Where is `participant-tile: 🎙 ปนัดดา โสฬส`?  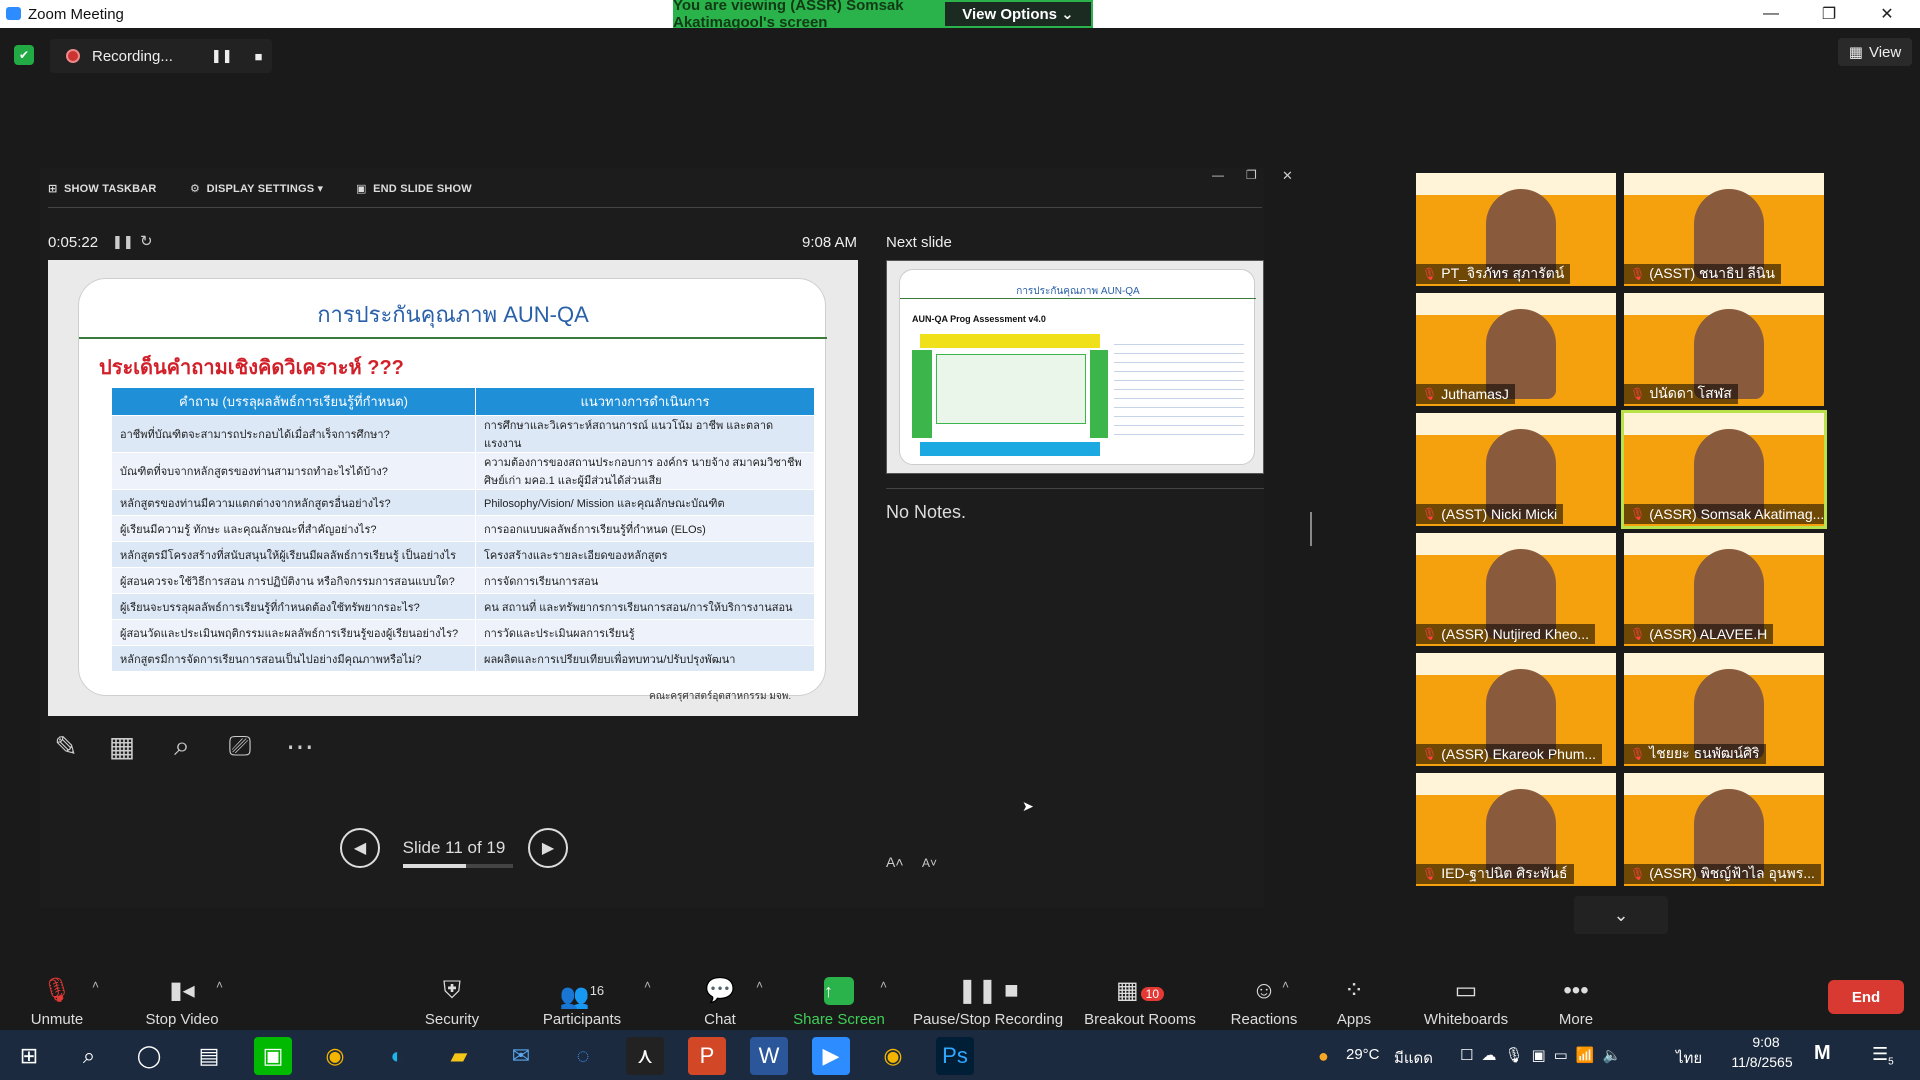 participant-tile: 🎙 ปนัดดา โสฬส is located at coordinates (1724, 349).